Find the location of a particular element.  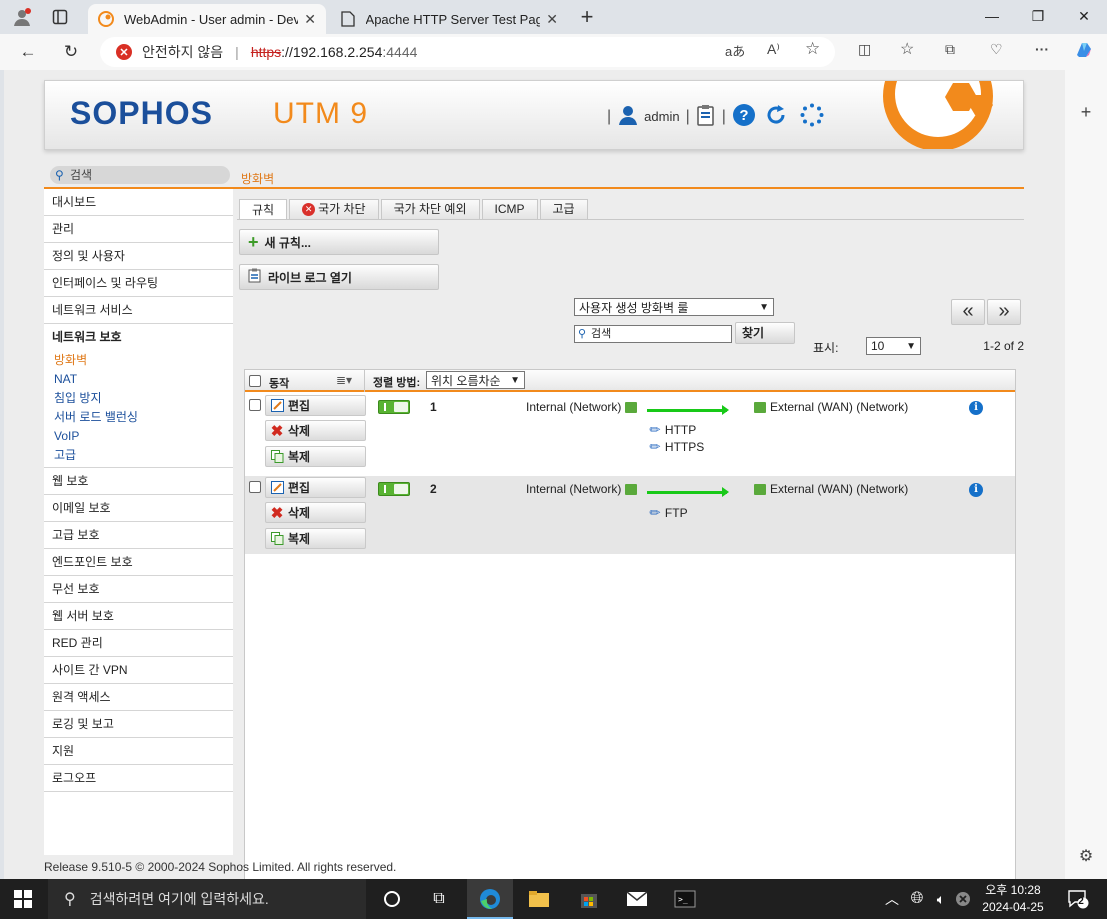

sidebar-item-management: 관리 is located at coordinates (138, 229).